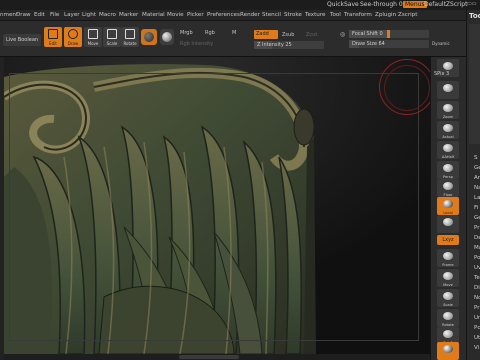  Describe the element at coordinates (477, 168) in the screenshot. I see `tray-item-geometry: Ge` at that location.